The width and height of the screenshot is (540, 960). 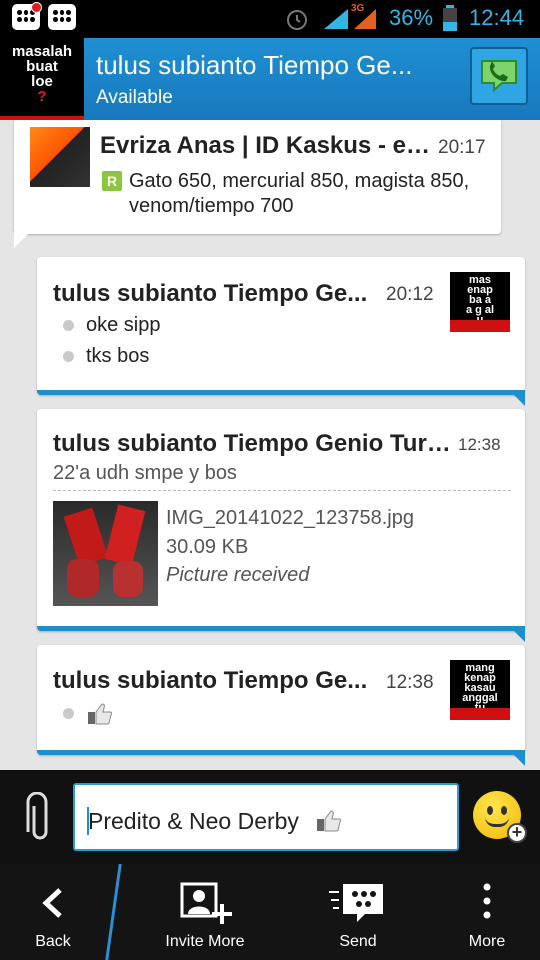 I want to click on message-text: venom/tiempo 700, so click(x=211, y=206).